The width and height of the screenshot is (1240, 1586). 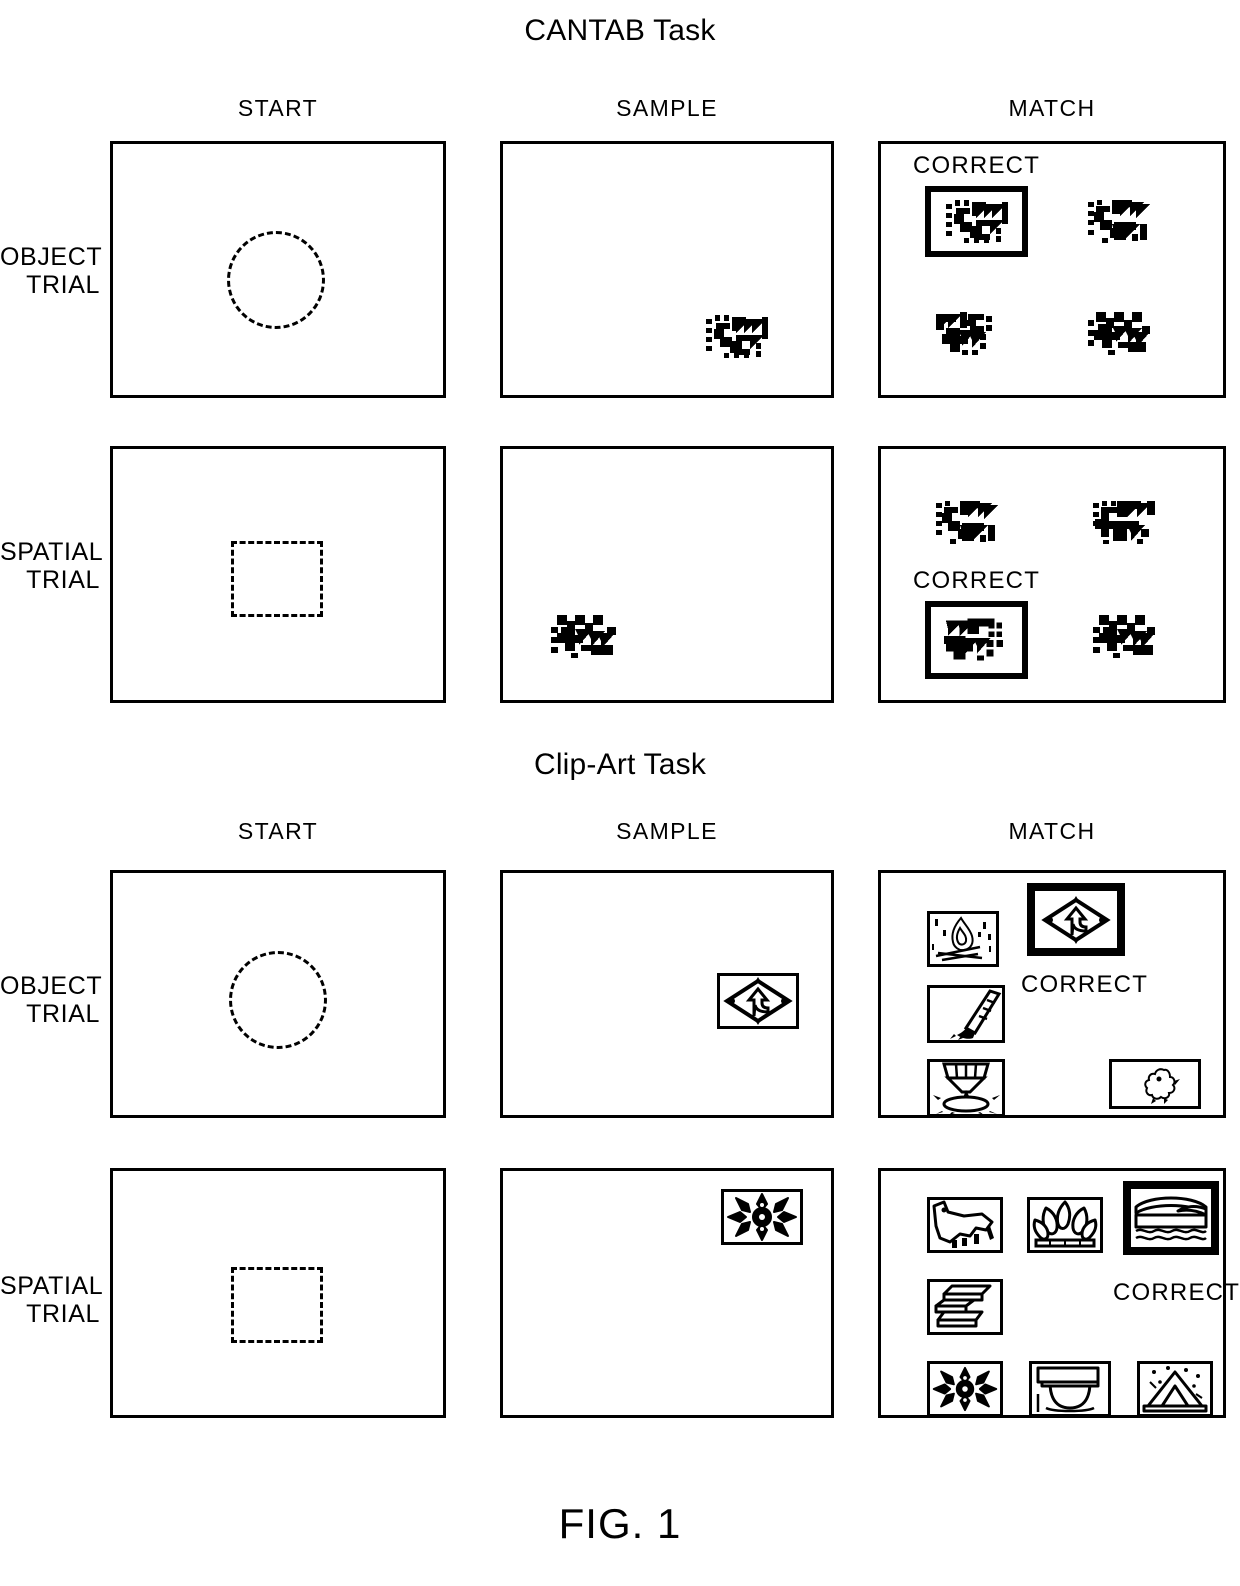 What do you see at coordinates (1052, 574) in the screenshot?
I see `cantab-spatial-match-panel: CORRECT` at bounding box center [1052, 574].